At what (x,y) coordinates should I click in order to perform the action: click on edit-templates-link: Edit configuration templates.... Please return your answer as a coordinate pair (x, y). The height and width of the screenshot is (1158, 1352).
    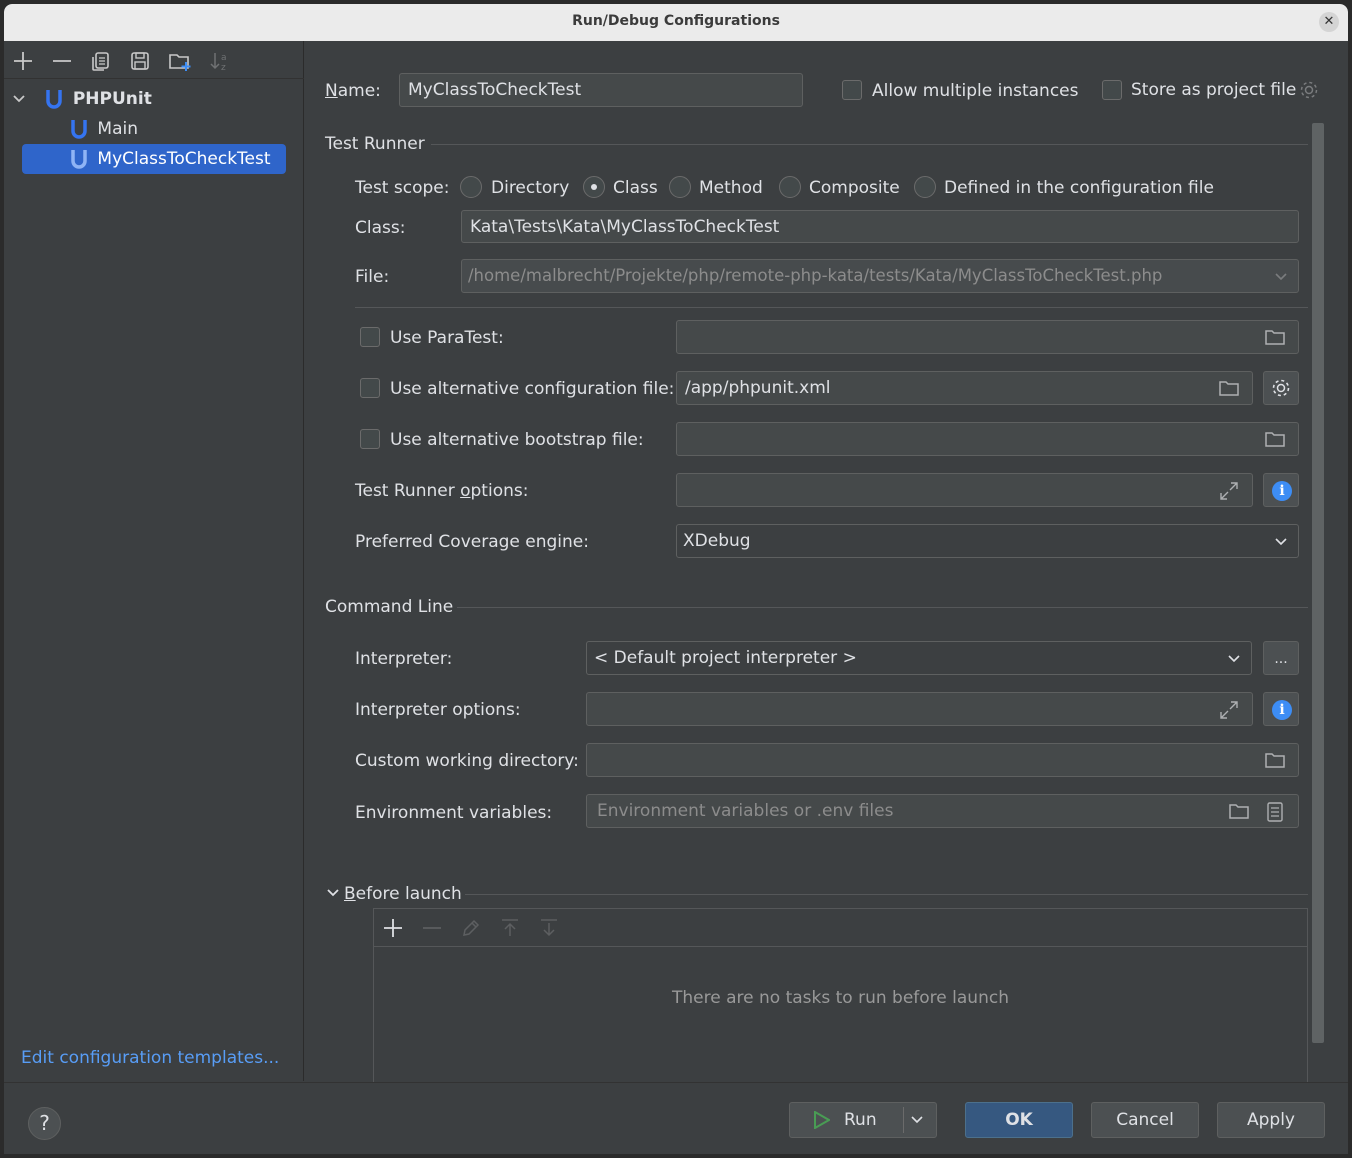
    Looking at the image, I should click on (150, 1058).